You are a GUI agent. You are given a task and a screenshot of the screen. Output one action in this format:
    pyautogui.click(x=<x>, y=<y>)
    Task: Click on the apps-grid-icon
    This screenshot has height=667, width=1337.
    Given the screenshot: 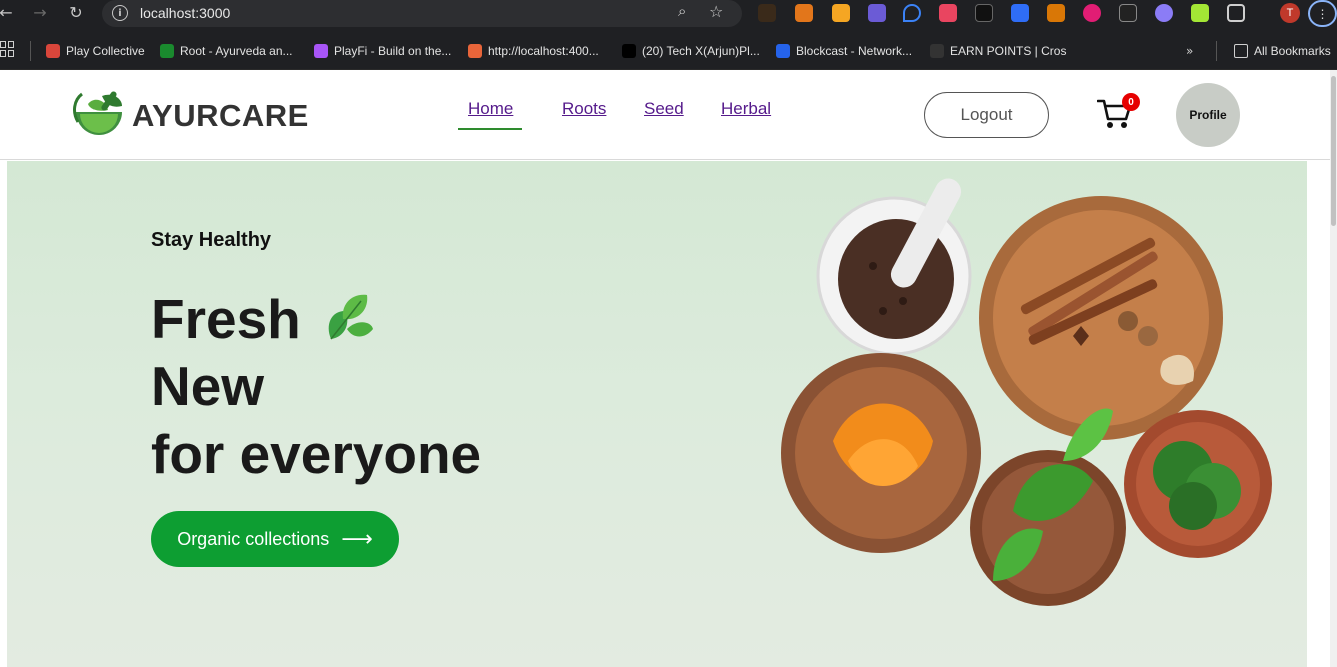 What is the action you would take?
    pyautogui.click(x=8, y=49)
    